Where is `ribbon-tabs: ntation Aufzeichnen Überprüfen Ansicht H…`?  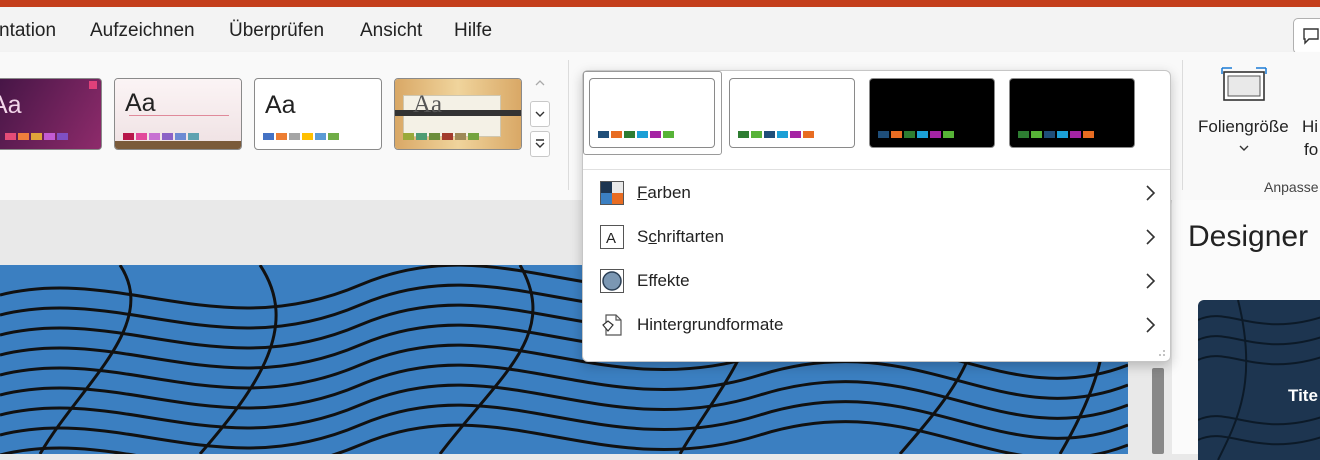 ribbon-tabs: ntation Aufzeichnen Überprüfen Ansicht H… is located at coordinates (660, 30).